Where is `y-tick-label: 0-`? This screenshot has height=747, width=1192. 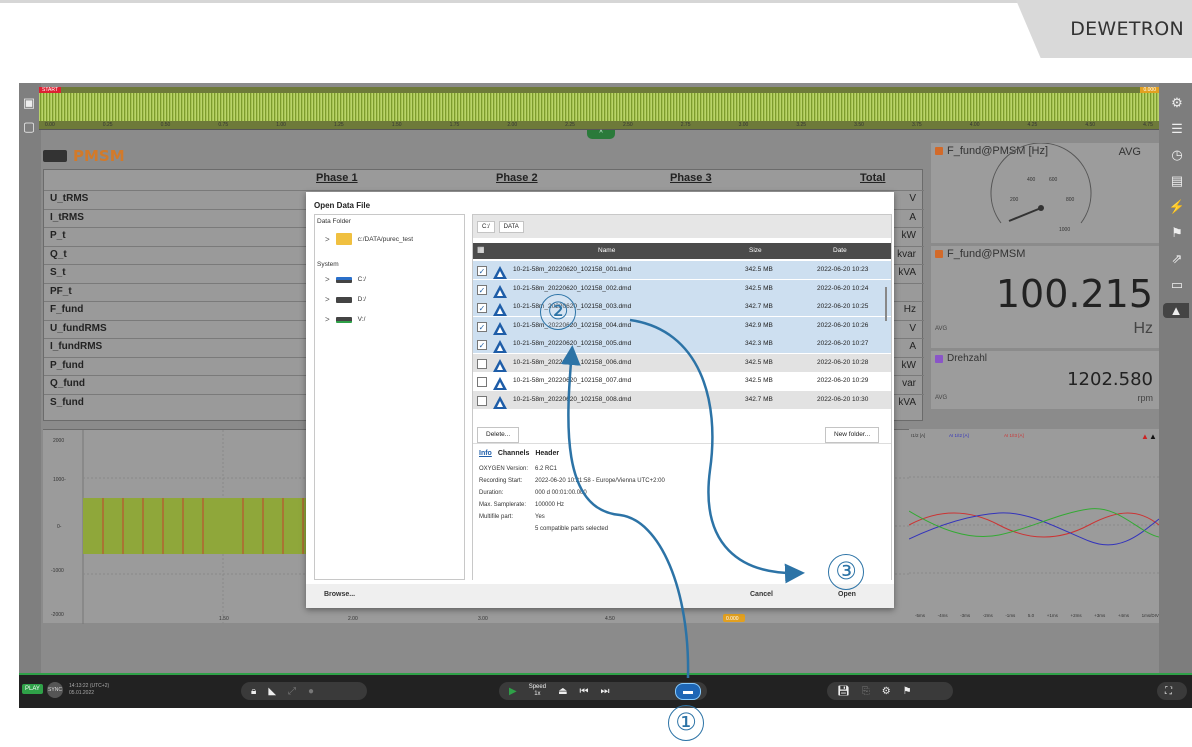
y-tick-label: 0- is located at coordinates (59, 527).